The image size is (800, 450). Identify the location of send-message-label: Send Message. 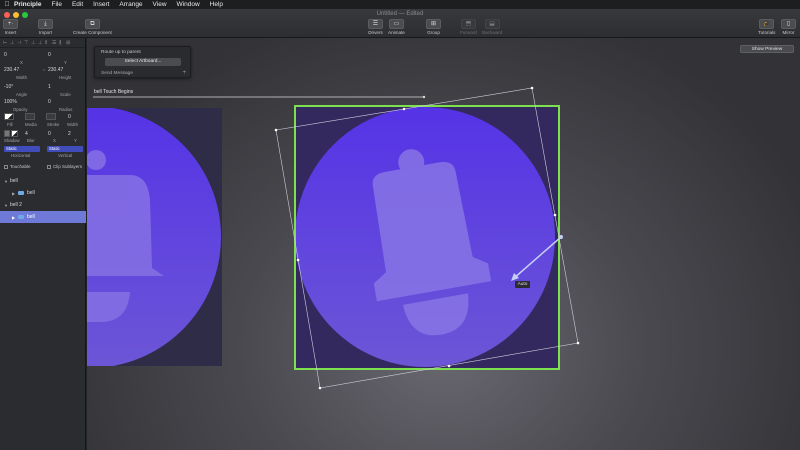
(117, 73).